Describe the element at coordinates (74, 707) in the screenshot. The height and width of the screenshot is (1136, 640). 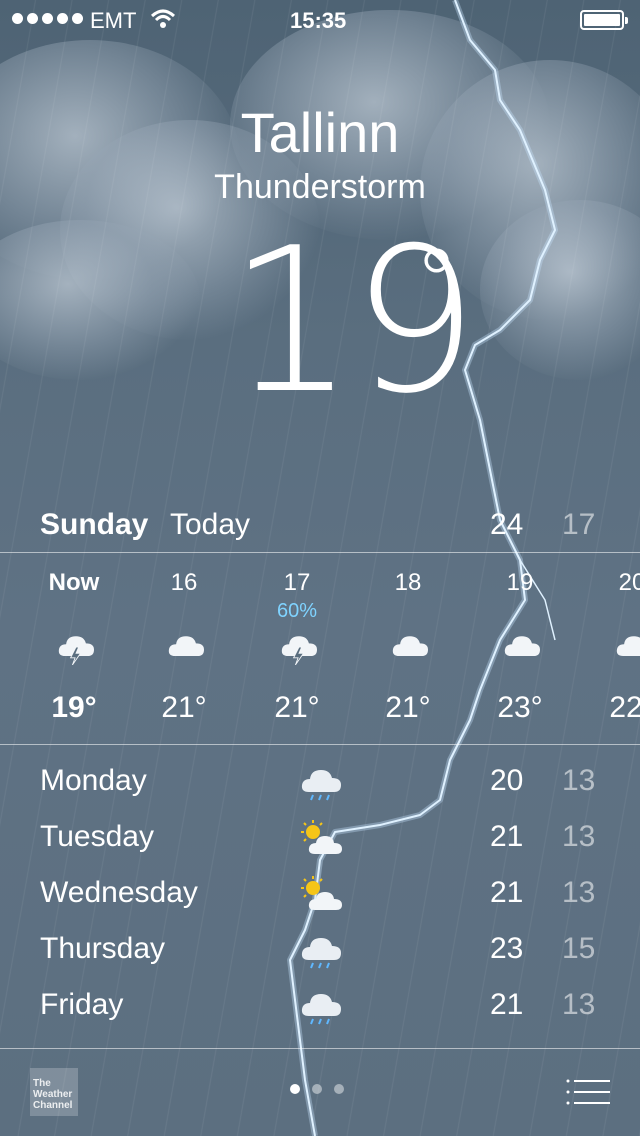
I see `hourly-temperature: 19°` at that location.